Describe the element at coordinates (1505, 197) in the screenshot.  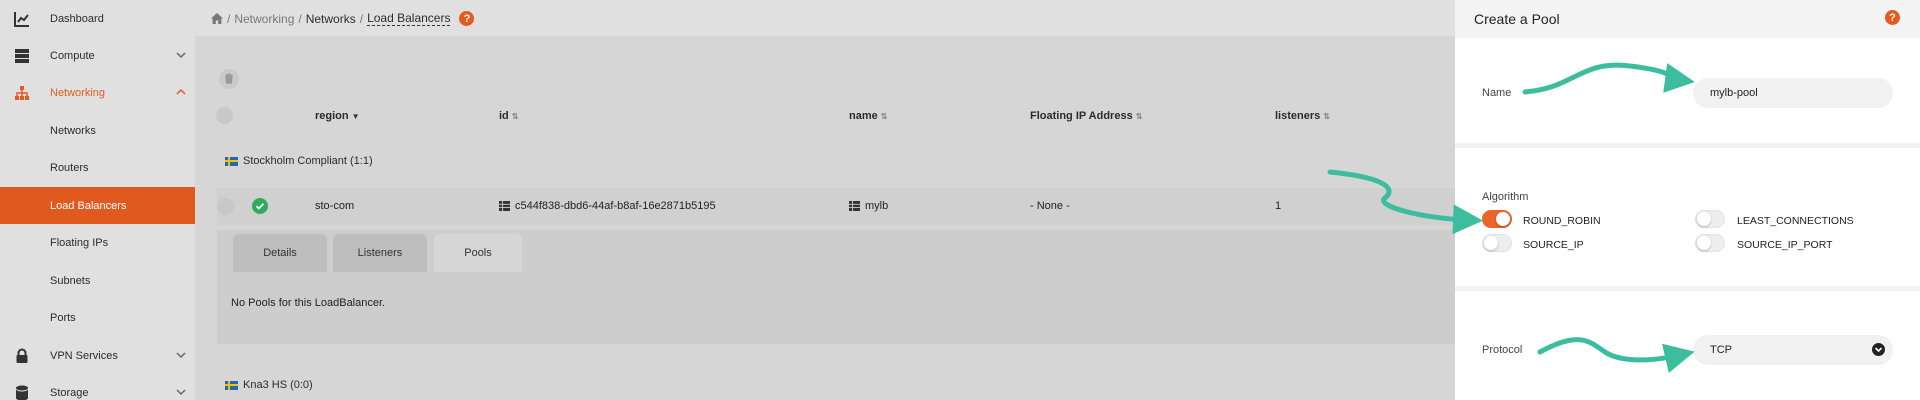
I see `algorithm-label: Algorithm` at that location.